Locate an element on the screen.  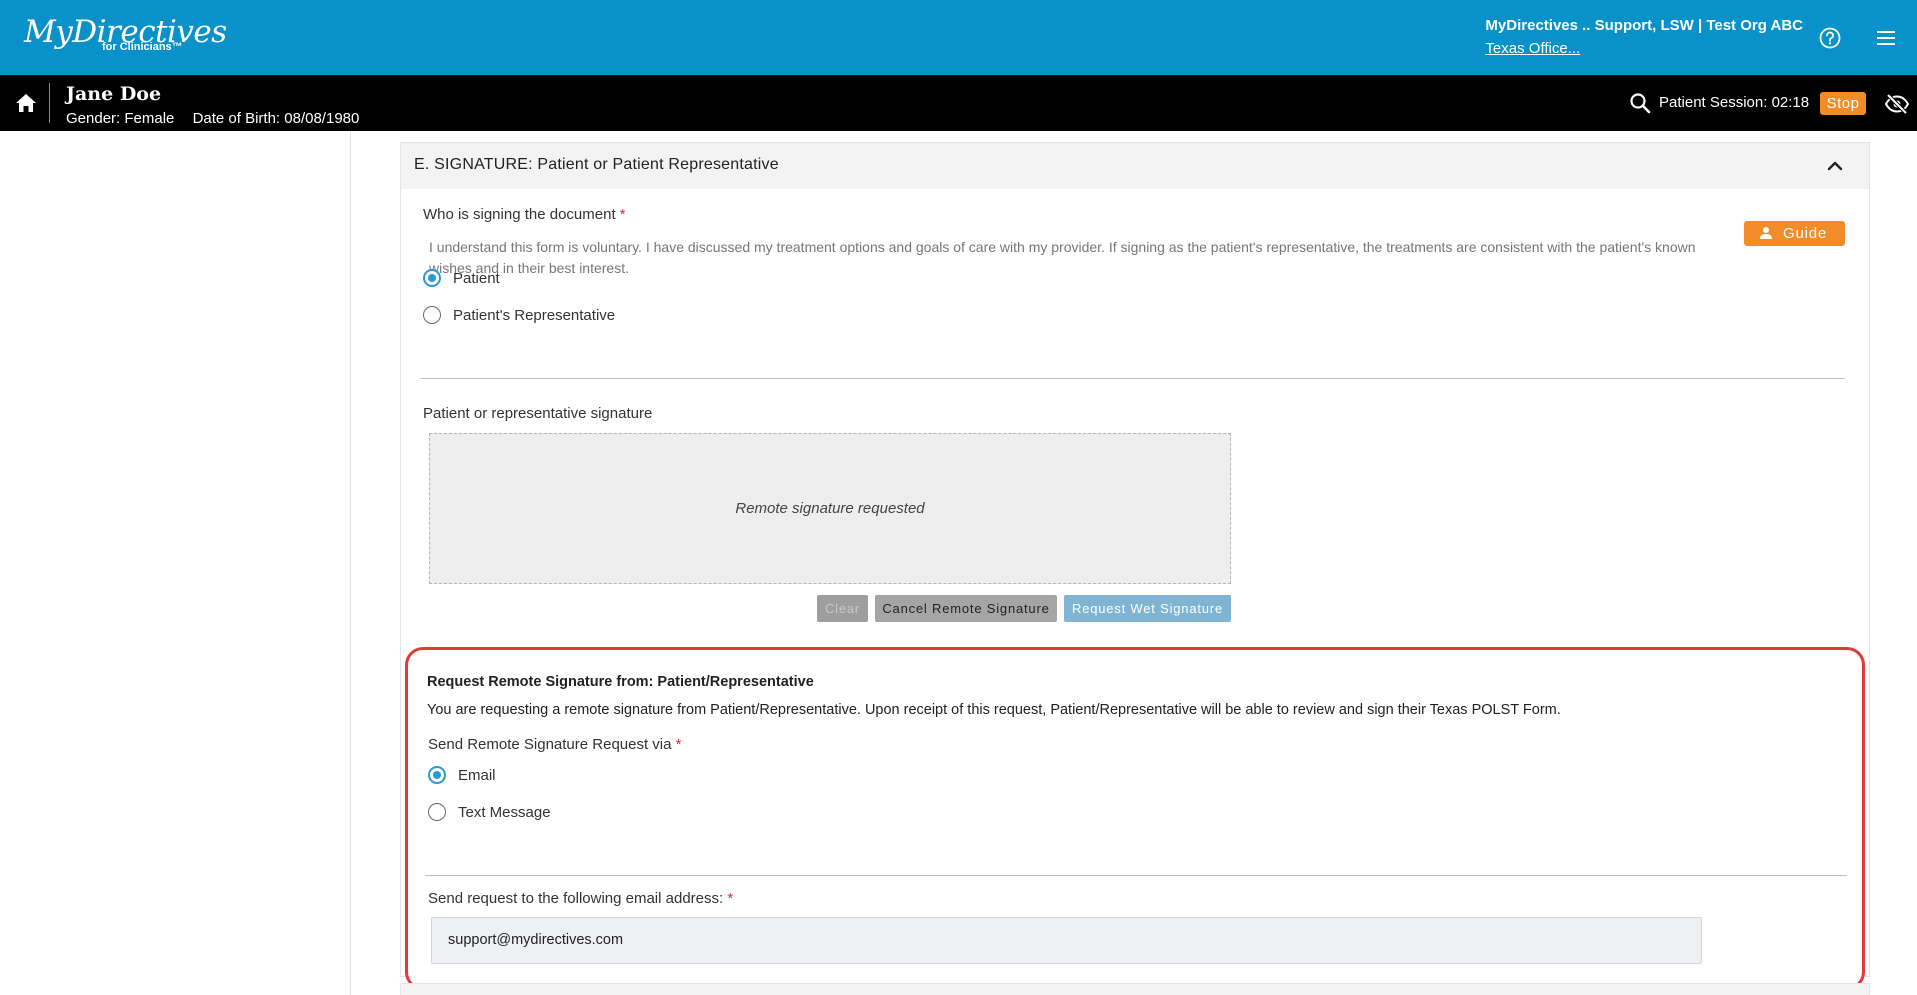
signature-status: Remote signature requested is located at coordinates (830, 508).